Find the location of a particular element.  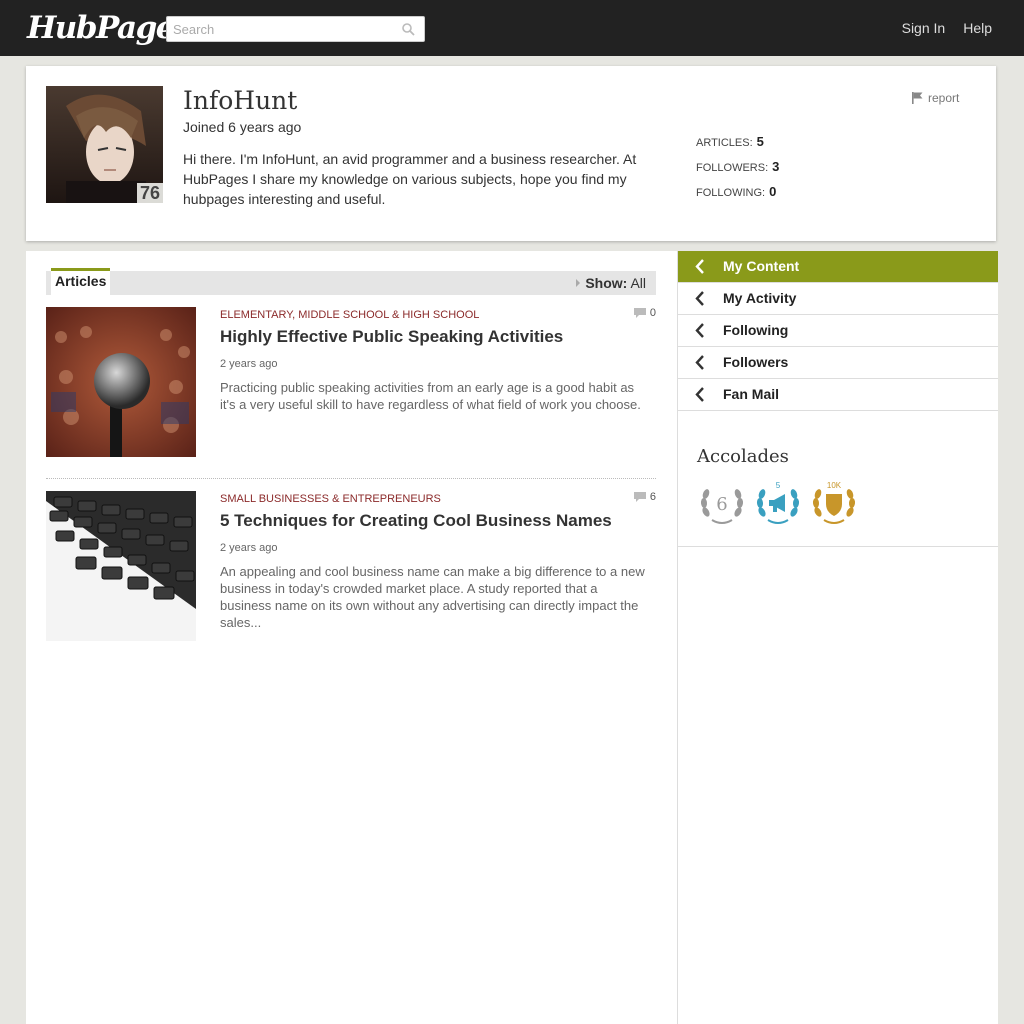

stat-following: FOLLOWING: 0 is located at coordinates (737, 192).